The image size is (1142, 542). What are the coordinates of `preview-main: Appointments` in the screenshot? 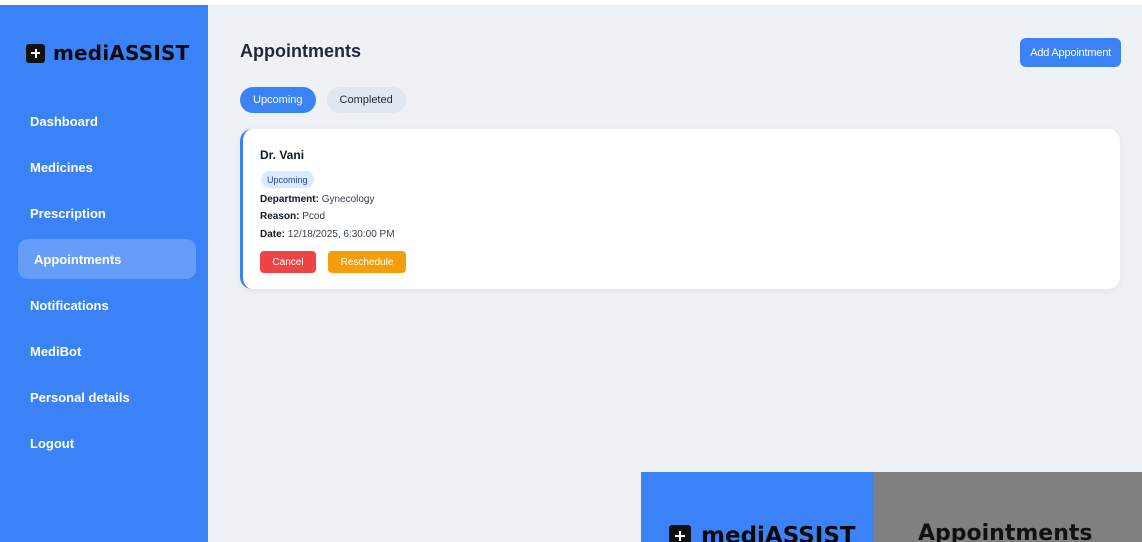 It's located at (1008, 507).